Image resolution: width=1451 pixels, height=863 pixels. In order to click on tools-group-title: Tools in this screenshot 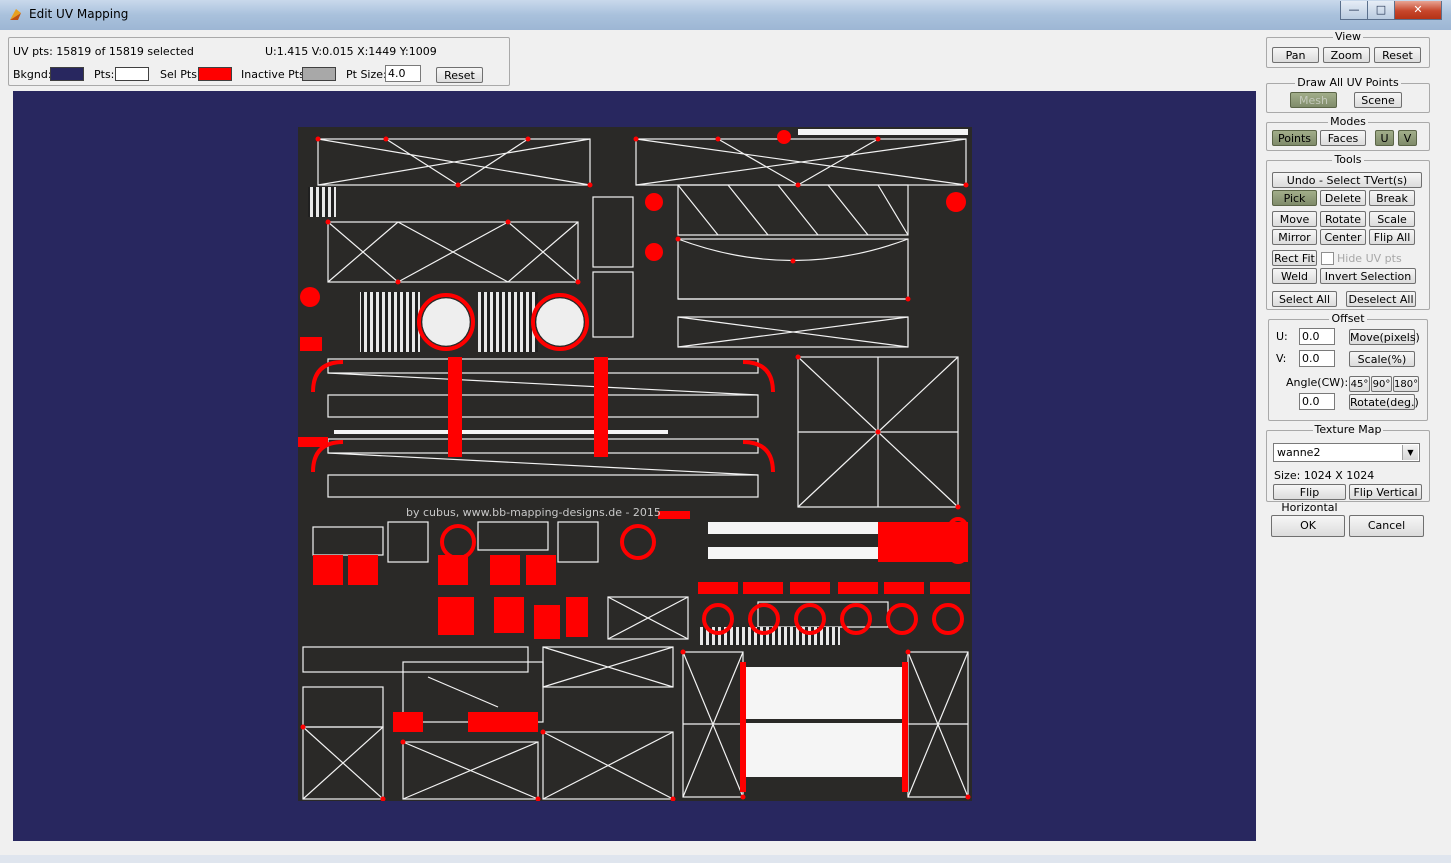, I will do `click(1348, 159)`.